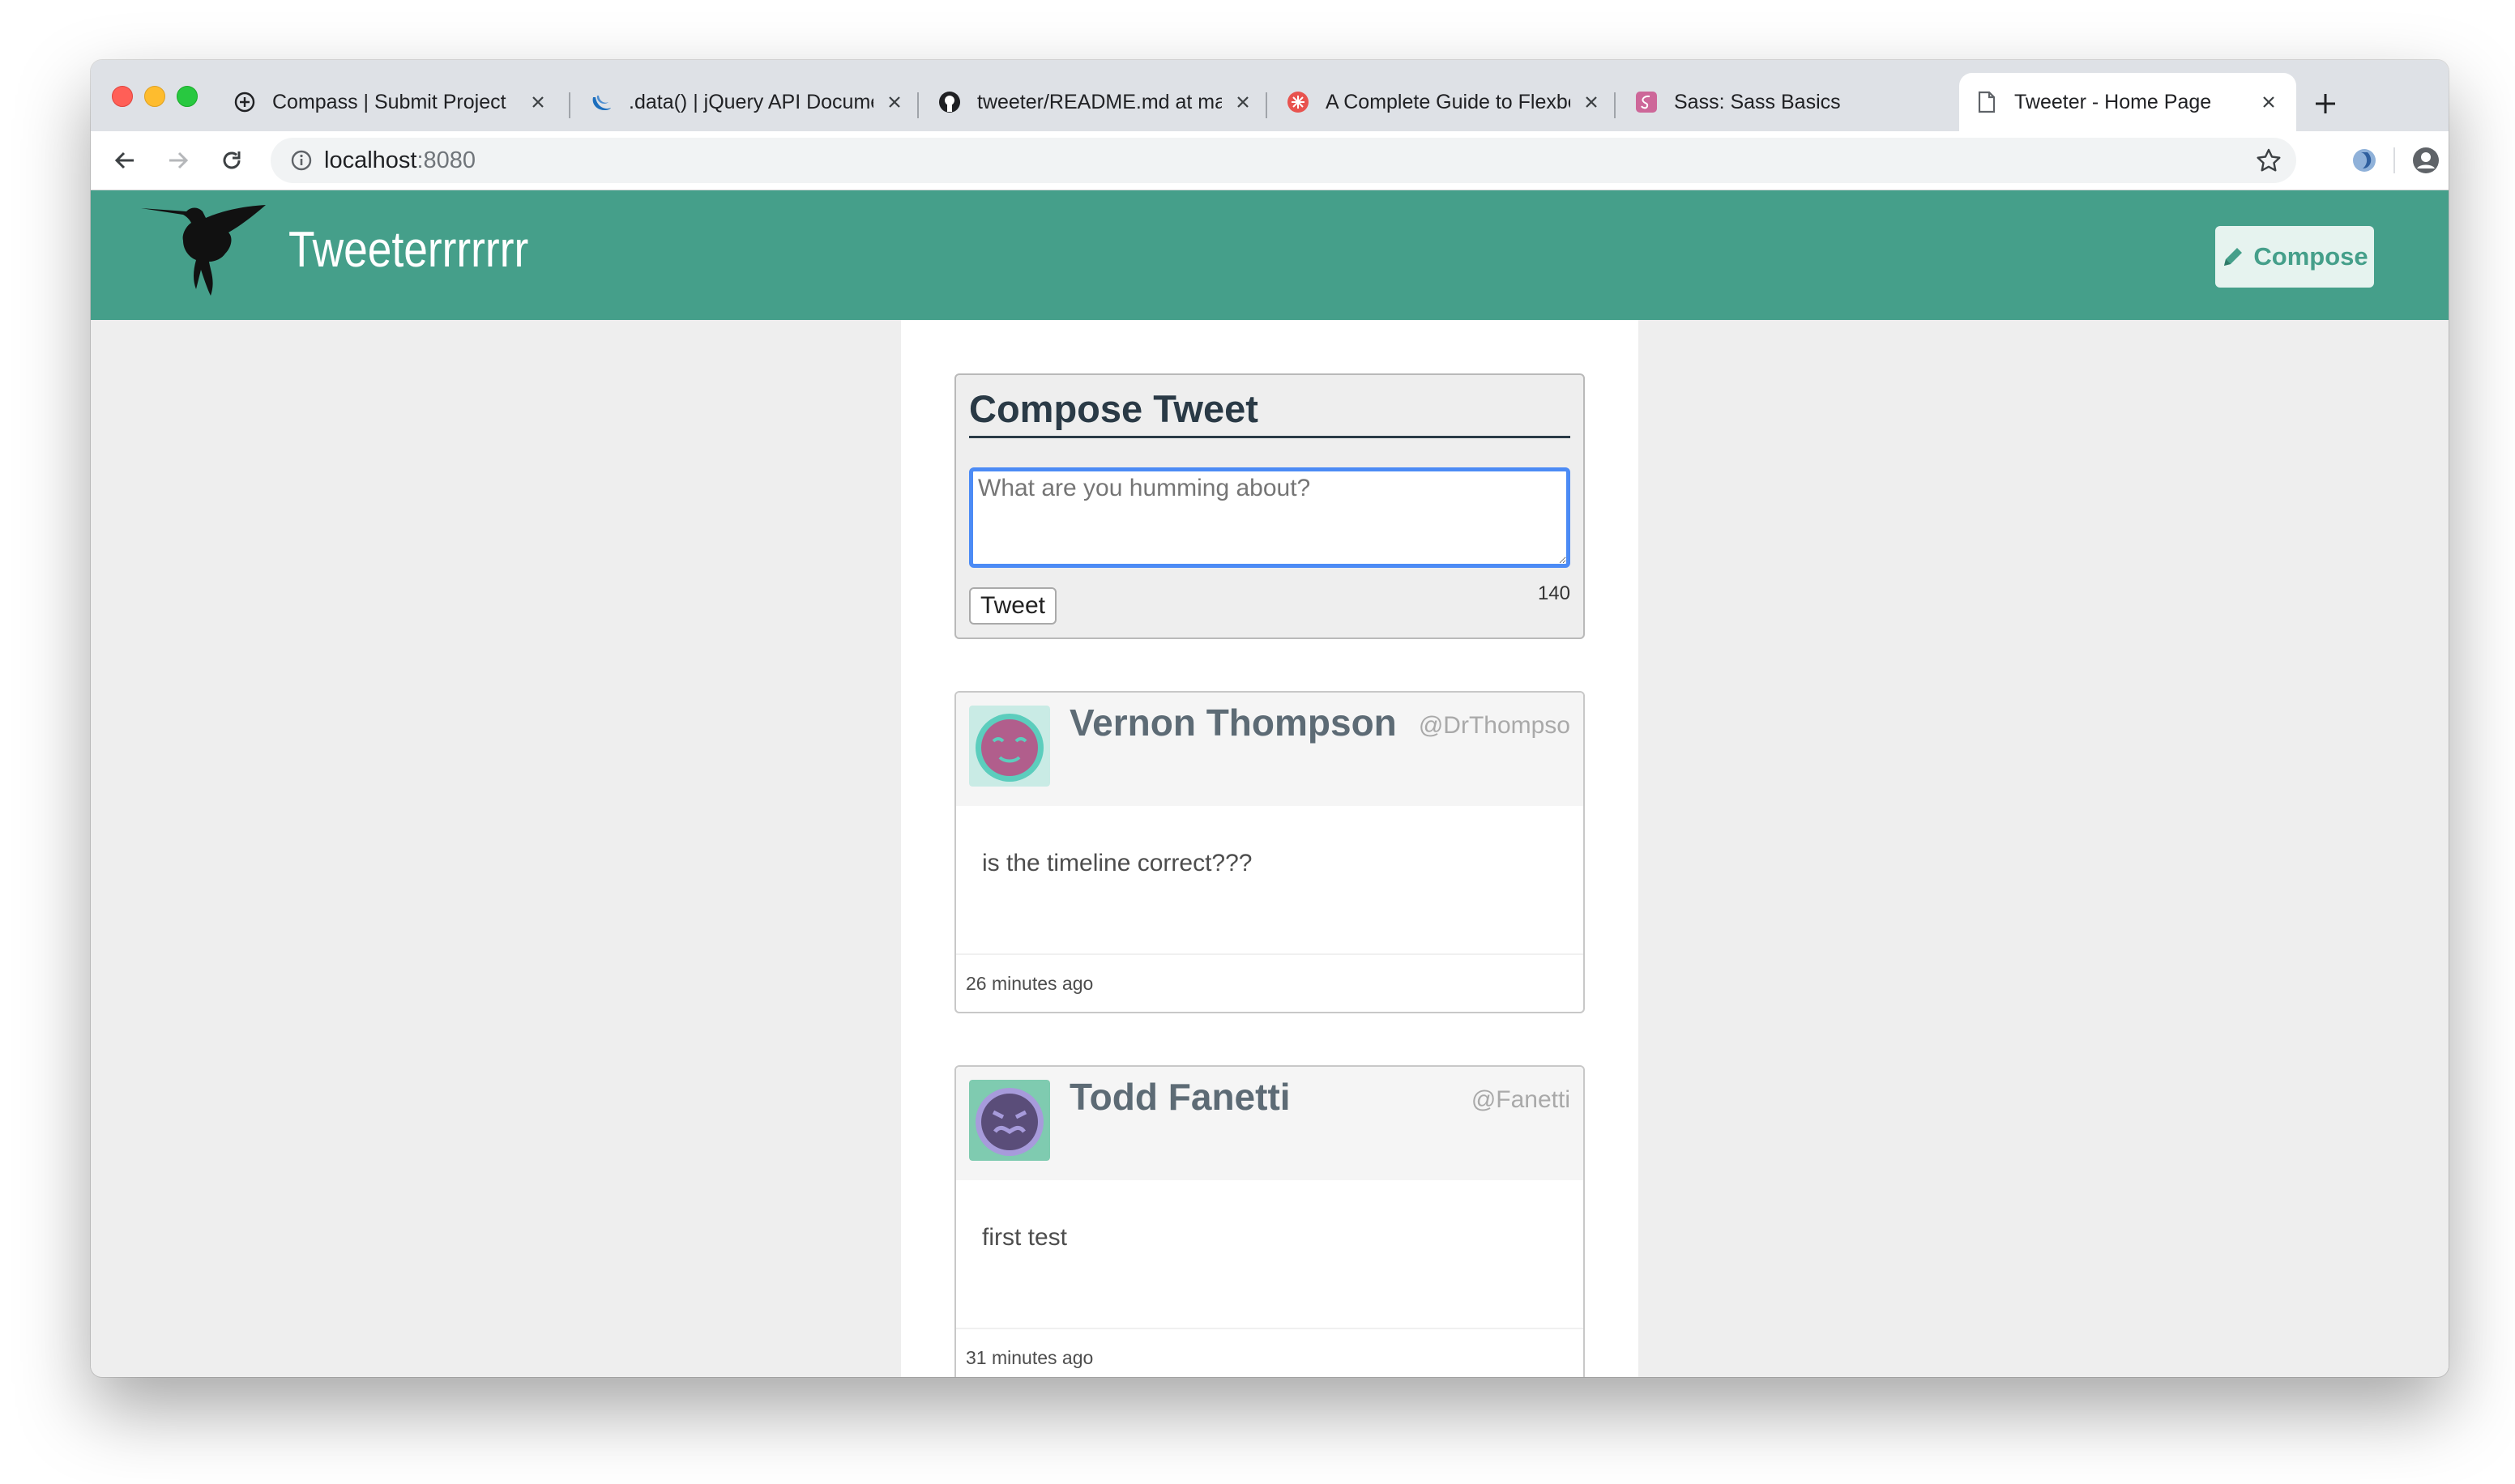 The height and width of the screenshot is (1484, 2515). I want to click on sass-icon, so click(1646, 102).